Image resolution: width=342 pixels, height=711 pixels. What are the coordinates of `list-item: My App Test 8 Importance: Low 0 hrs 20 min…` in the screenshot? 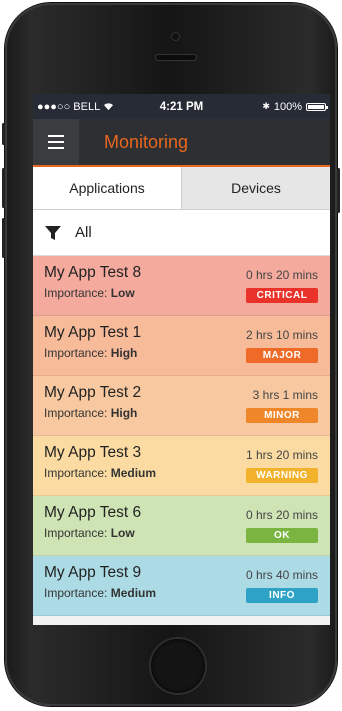 It's located at (181, 286).